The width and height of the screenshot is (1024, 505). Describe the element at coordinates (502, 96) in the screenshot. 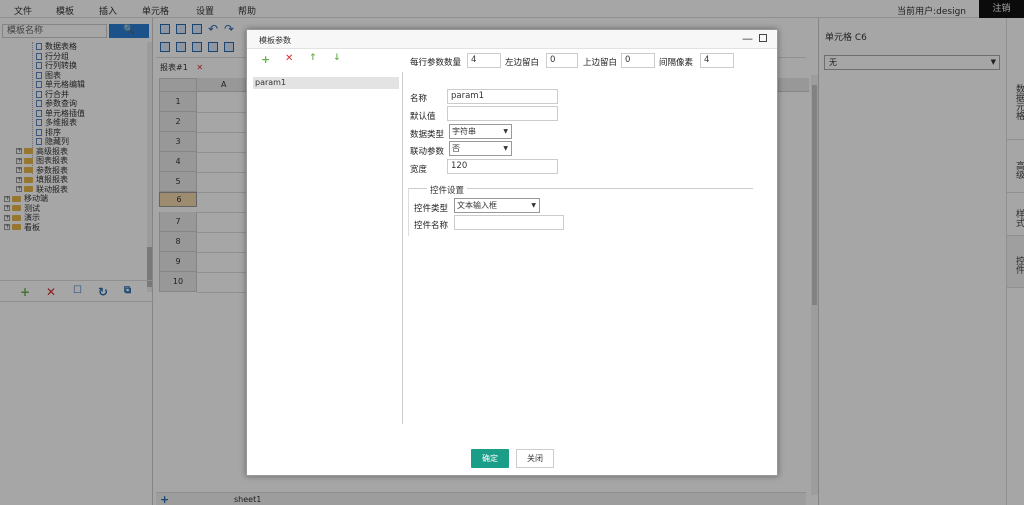

I see `name-input: param1` at that location.